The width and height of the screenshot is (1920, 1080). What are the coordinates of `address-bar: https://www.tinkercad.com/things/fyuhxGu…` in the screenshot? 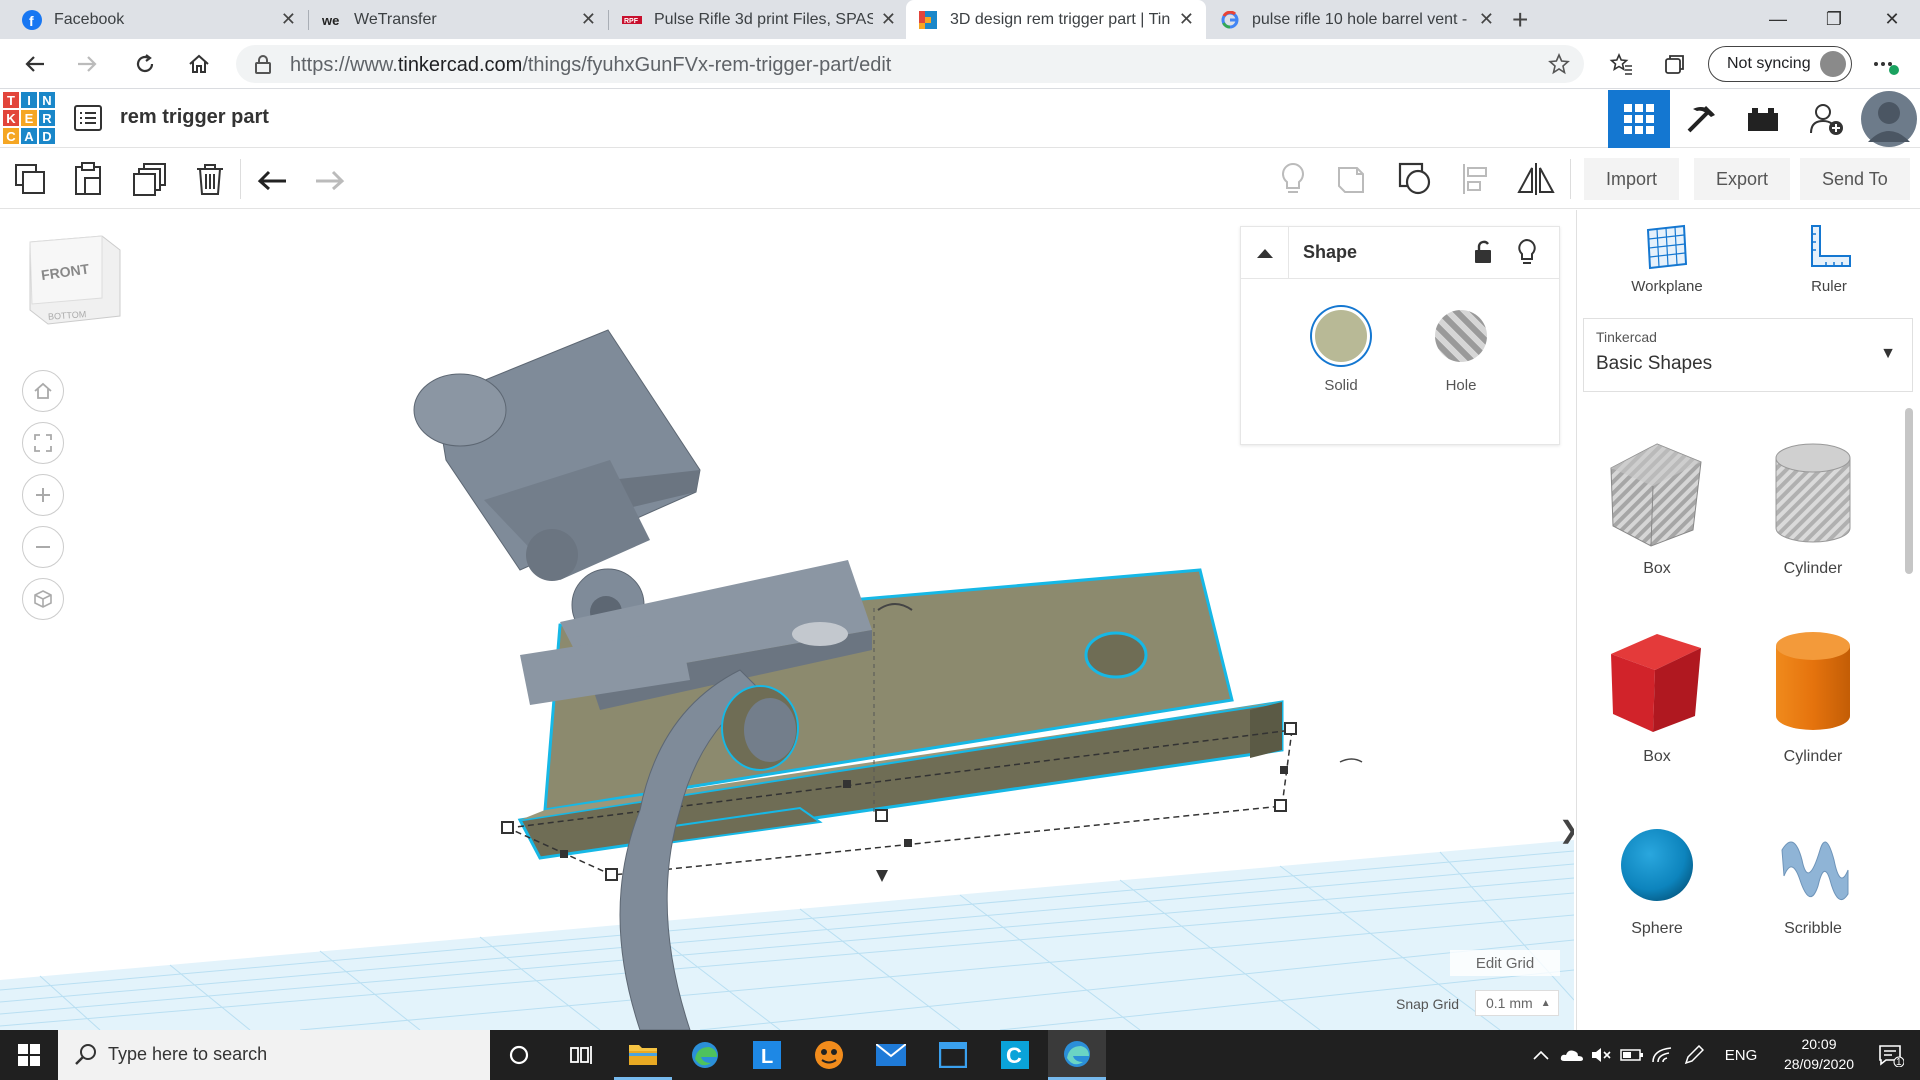 It's located at (910, 64).